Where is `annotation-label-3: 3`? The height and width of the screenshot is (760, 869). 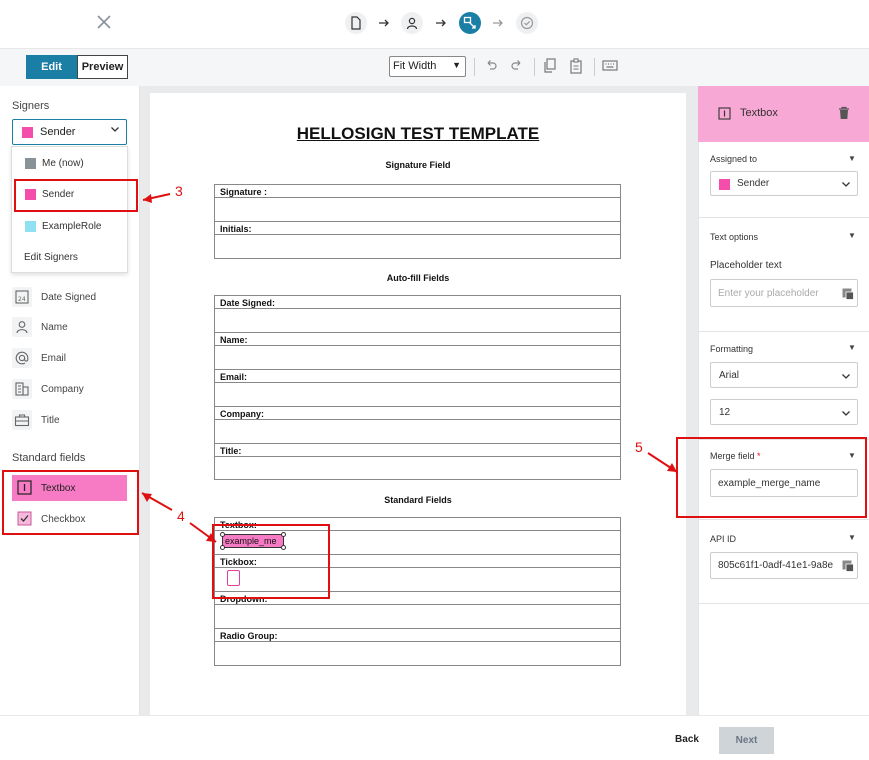 annotation-label-3: 3 is located at coordinates (179, 191).